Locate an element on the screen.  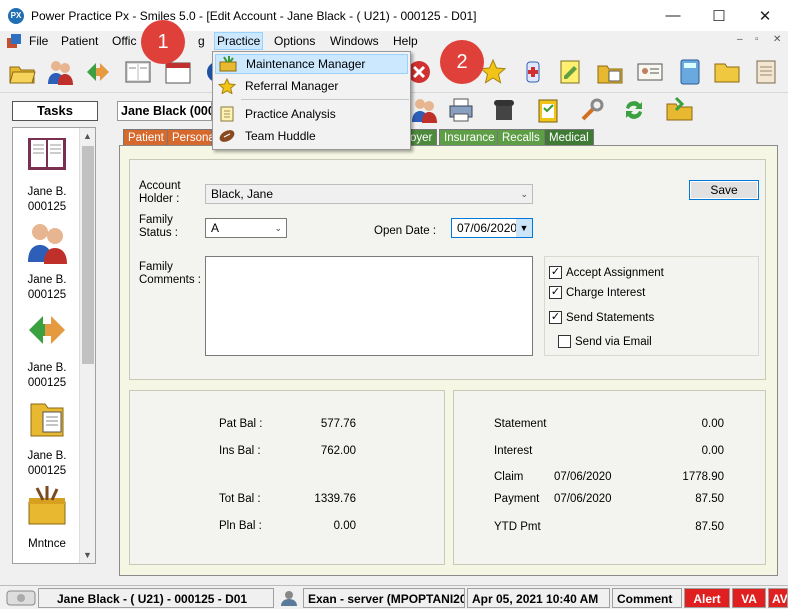
open-date-picker: 07/06/2020 ▼ is located at coordinates (492, 228).